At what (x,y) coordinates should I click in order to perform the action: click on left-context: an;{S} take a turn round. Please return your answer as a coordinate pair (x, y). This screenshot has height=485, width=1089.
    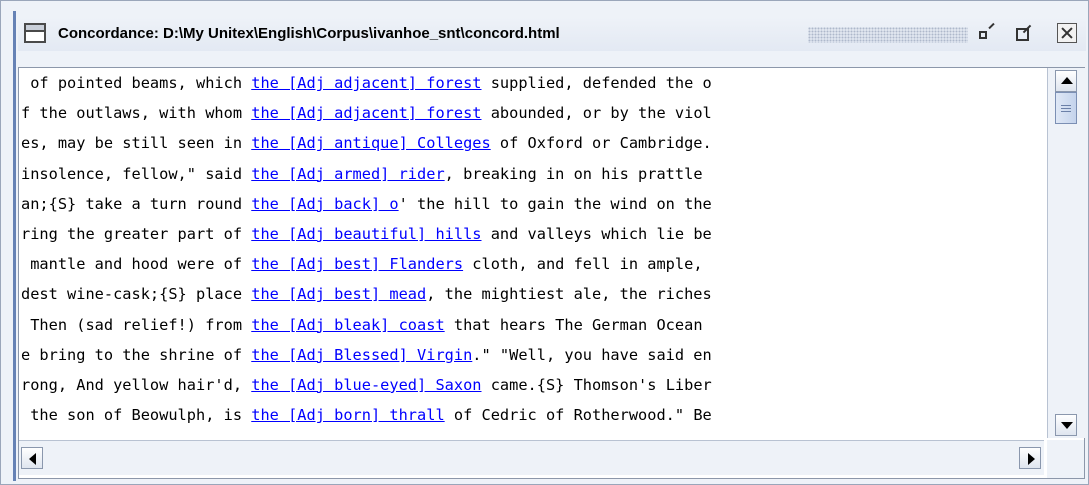
    Looking at the image, I should click on (136, 203).